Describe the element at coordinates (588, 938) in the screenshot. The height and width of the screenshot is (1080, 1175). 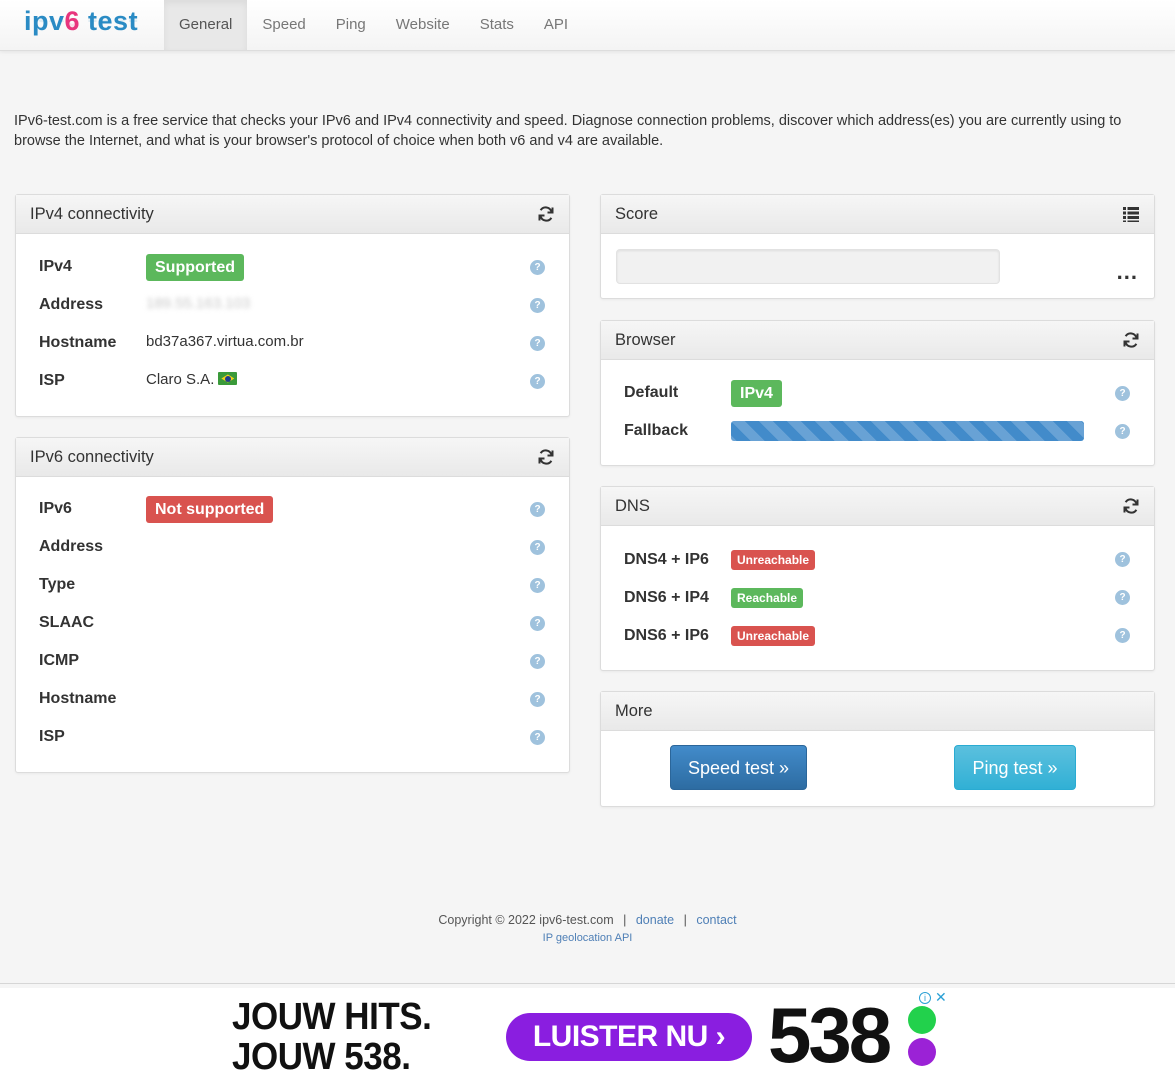
I see `geolocation-api-link: IP geolocation API` at that location.